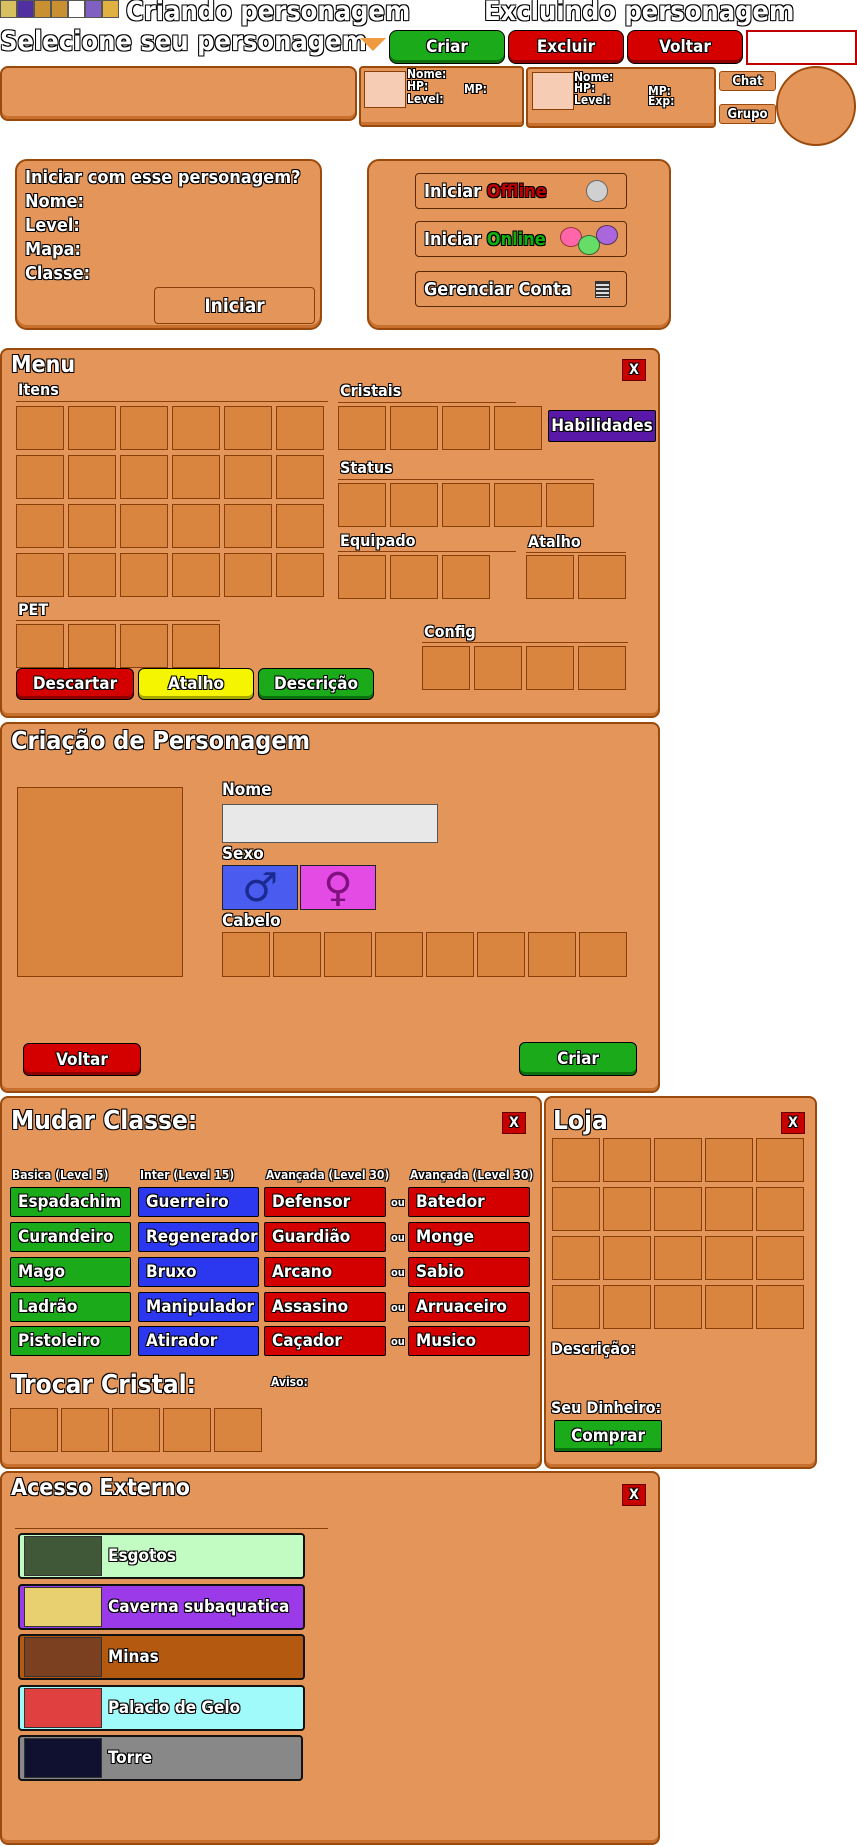 This screenshot has width=857, height=1846. I want to click on place-palacio-de-gelo: Palacio de Gelo, so click(161, 1708).